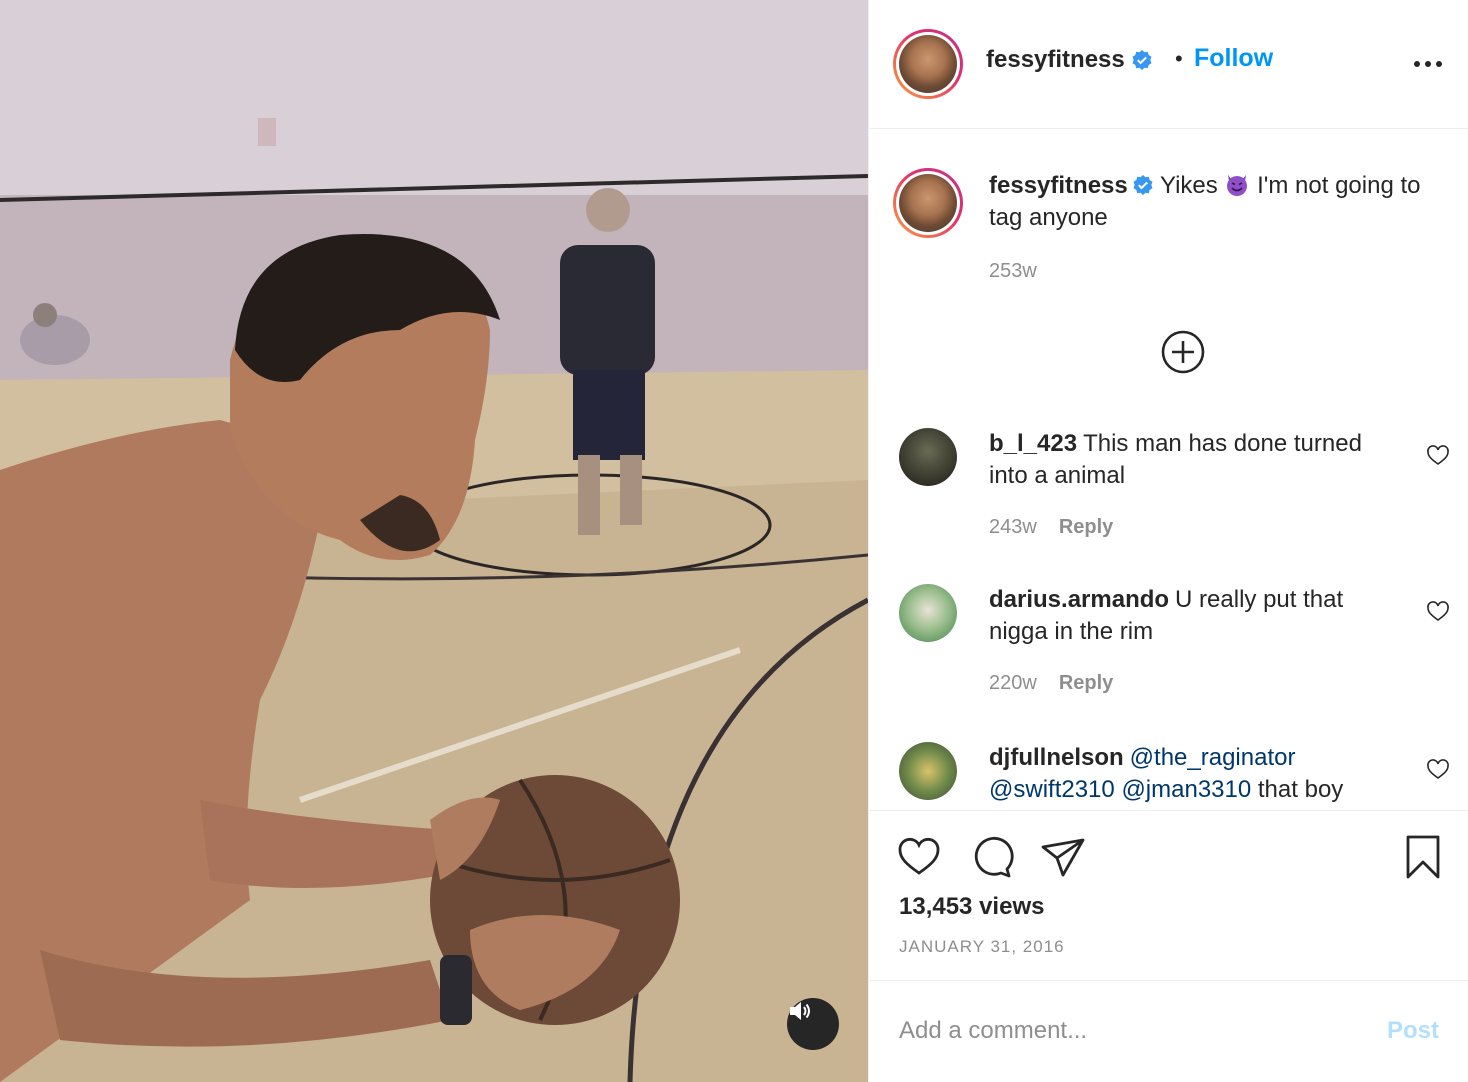 This screenshot has width=1468, height=1082. I want to click on bookmark-icon, so click(1423, 857).